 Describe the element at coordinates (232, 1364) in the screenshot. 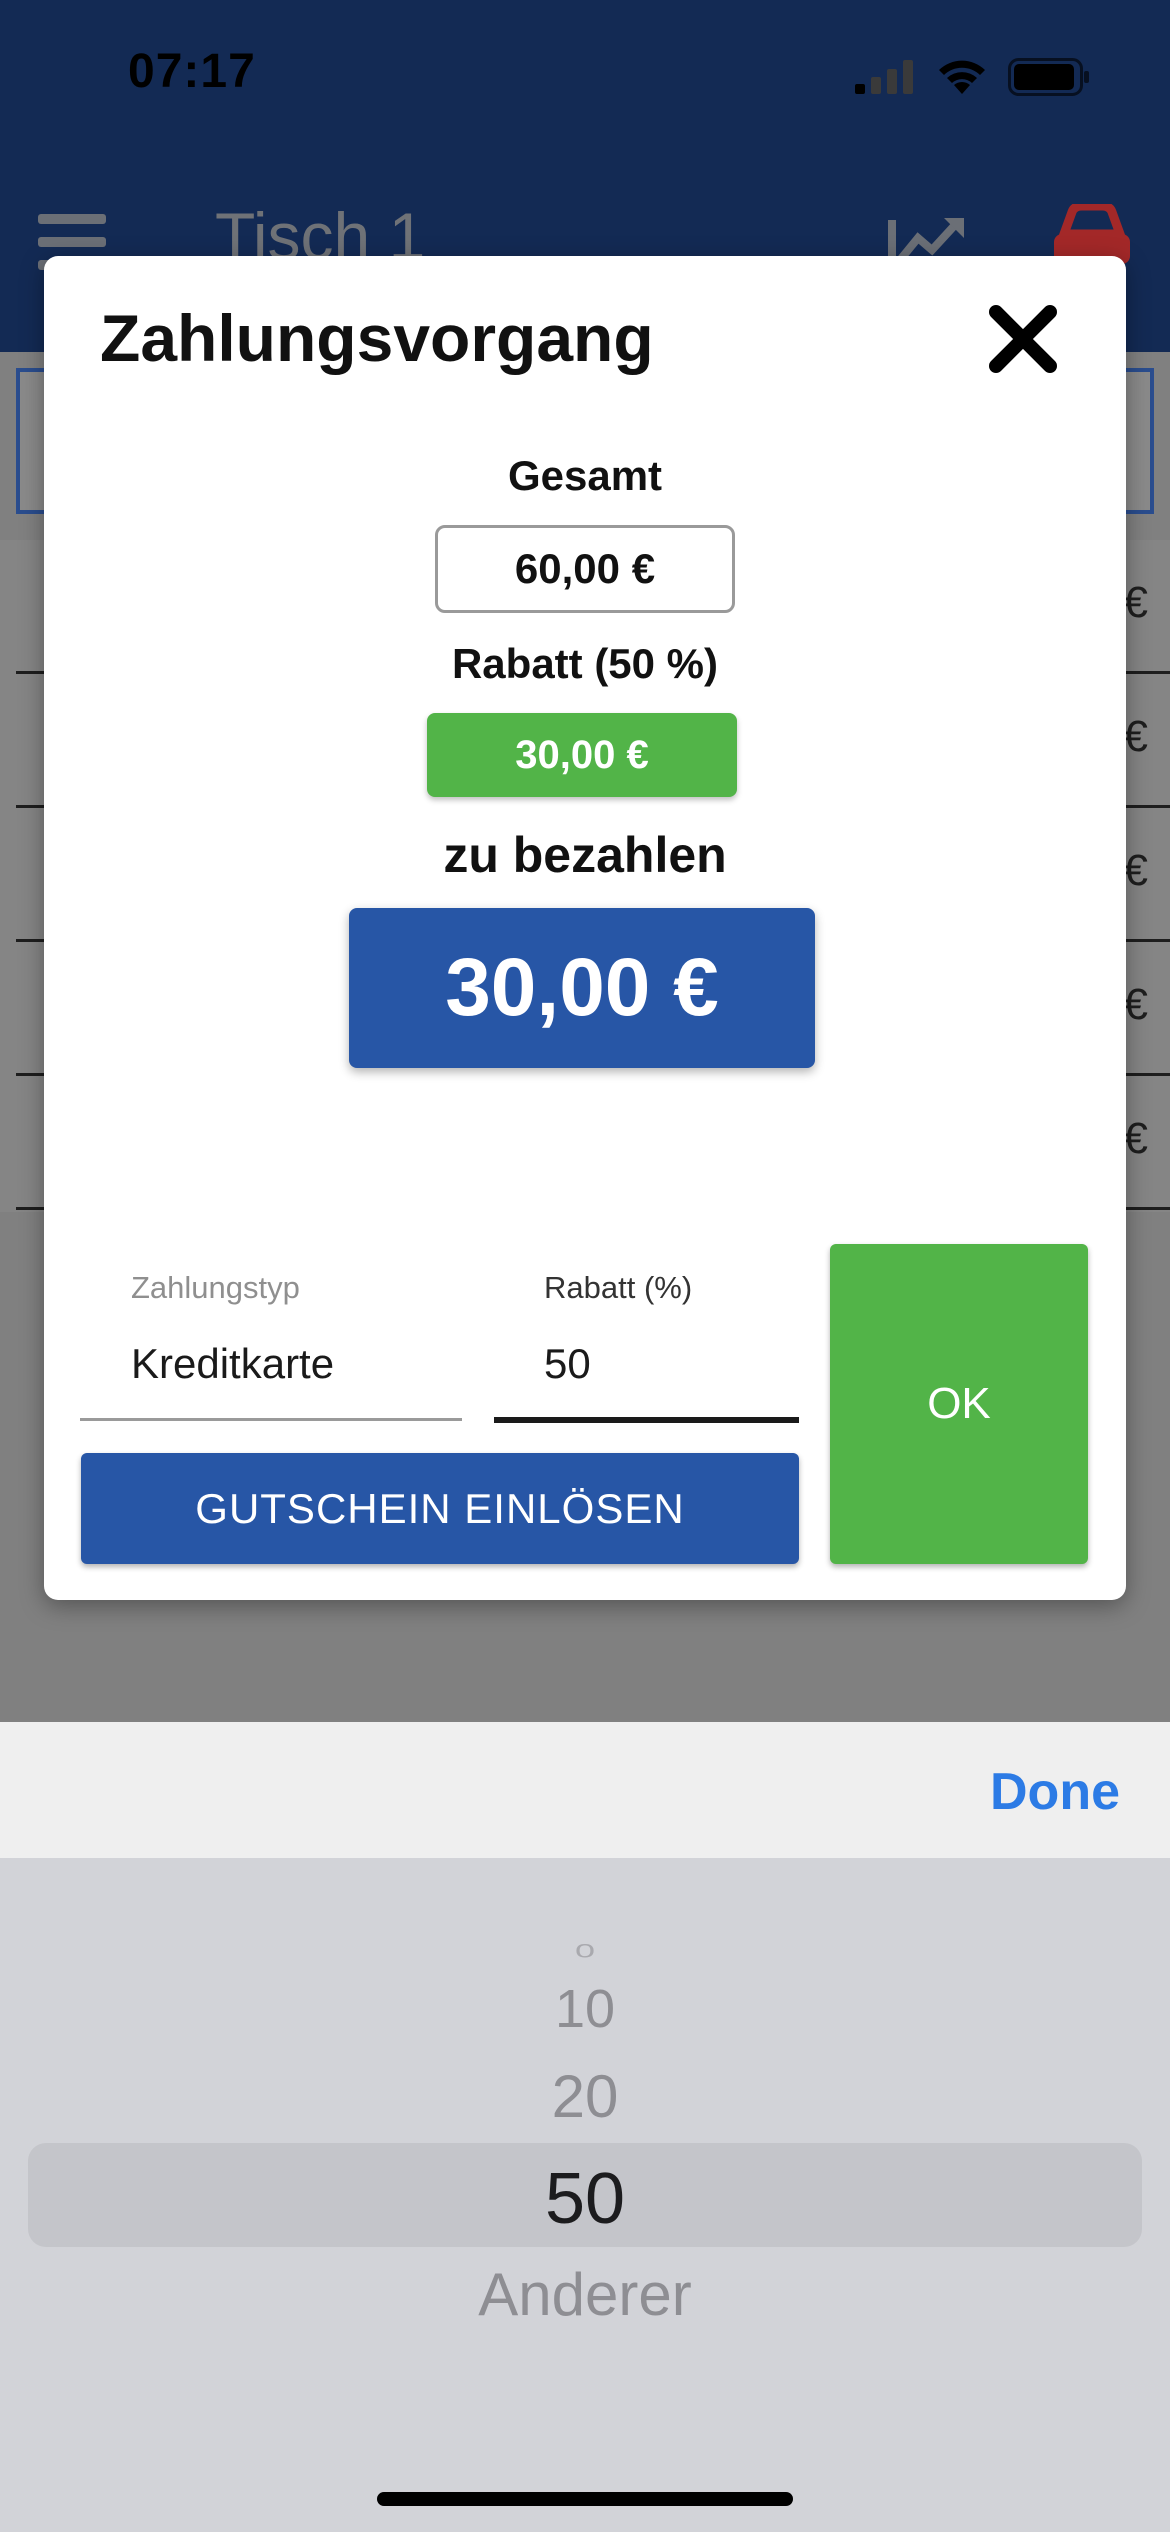

I see `payment-type-select: Kreditkarte` at that location.